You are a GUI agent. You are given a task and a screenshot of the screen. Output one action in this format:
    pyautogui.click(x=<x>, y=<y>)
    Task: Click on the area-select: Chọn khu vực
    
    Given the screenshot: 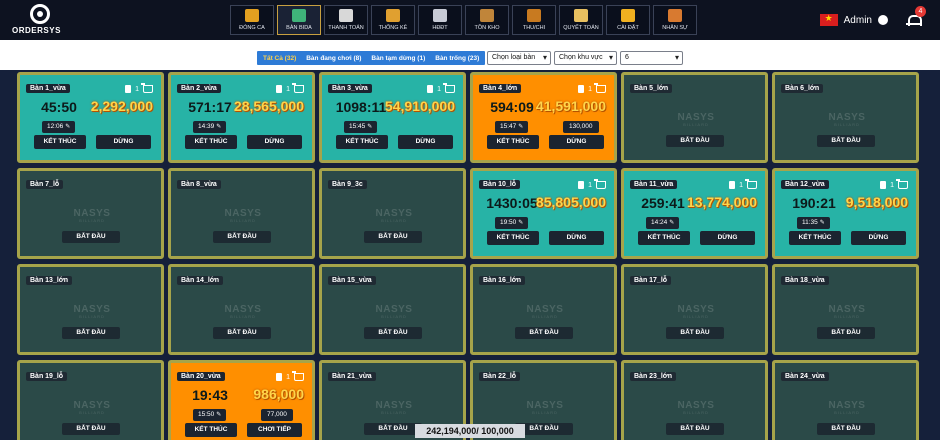 What is the action you would take?
    pyautogui.click(x=585, y=58)
    